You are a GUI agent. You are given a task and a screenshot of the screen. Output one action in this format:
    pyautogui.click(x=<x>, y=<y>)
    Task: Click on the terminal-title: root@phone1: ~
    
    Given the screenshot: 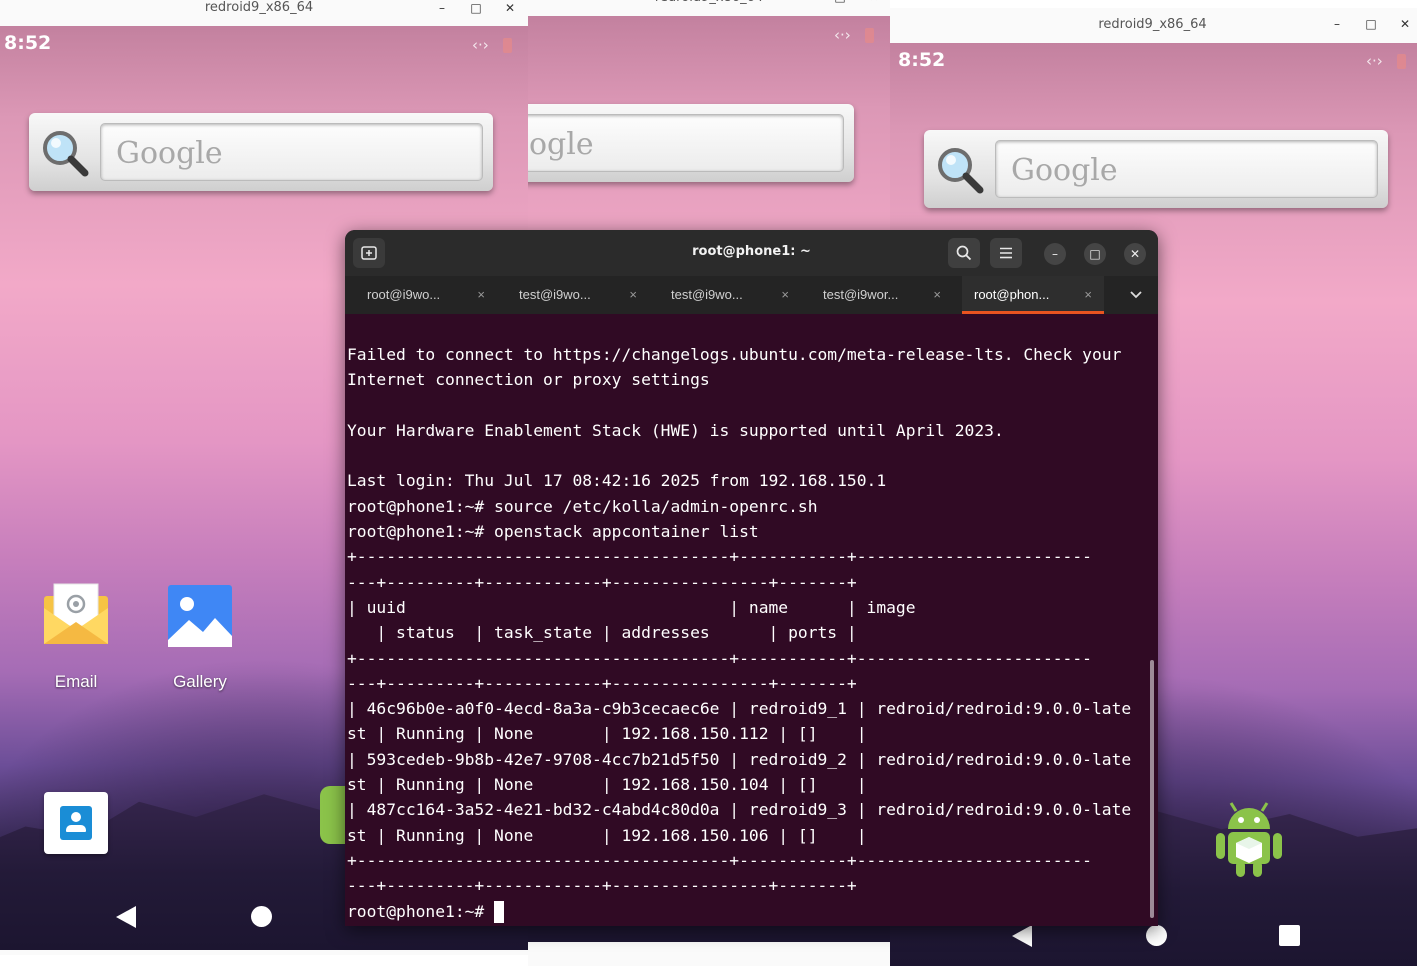 What is the action you would take?
    pyautogui.click(x=751, y=251)
    